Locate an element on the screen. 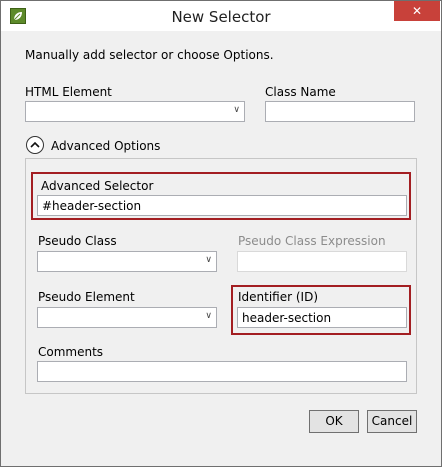 The height and width of the screenshot is (467, 442). close-icon: ✕ is located at coordinates (417, 11).